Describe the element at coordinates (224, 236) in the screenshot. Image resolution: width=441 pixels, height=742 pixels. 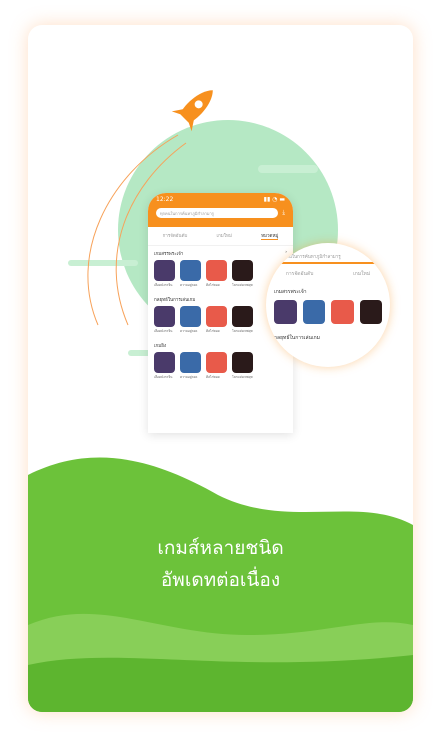
I see `tab-new: เกมใหม่` at that location.